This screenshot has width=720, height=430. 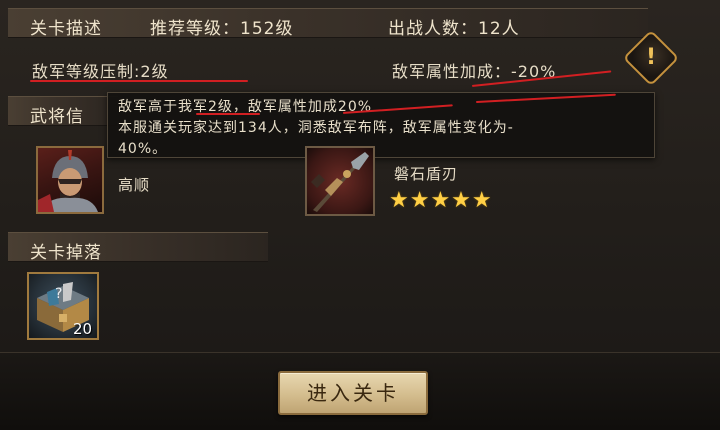 I want to click on stage-description-header: 关卡描述 推荐等级：152级 出战人数：12人, so click(x=328, y=23).